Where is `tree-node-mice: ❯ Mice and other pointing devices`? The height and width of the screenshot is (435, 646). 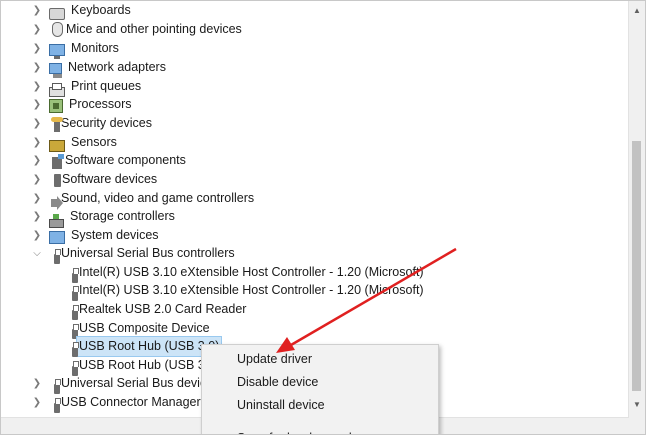
tree-node-mice: ❯ Mice and other pointing devices is located at coordinates (137, 29).